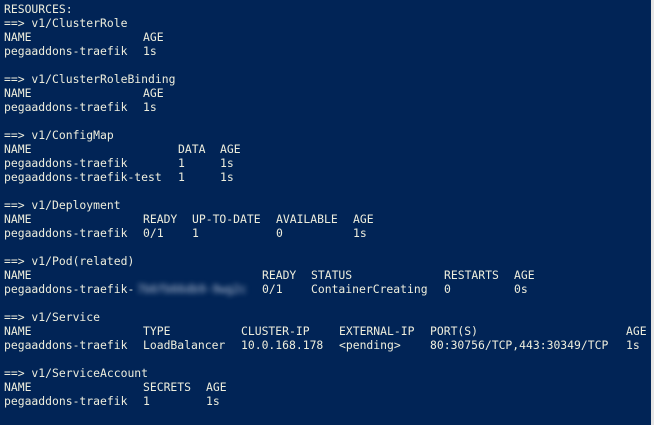  I want to click on clusterrole-age: 1s, so click(150, 51).